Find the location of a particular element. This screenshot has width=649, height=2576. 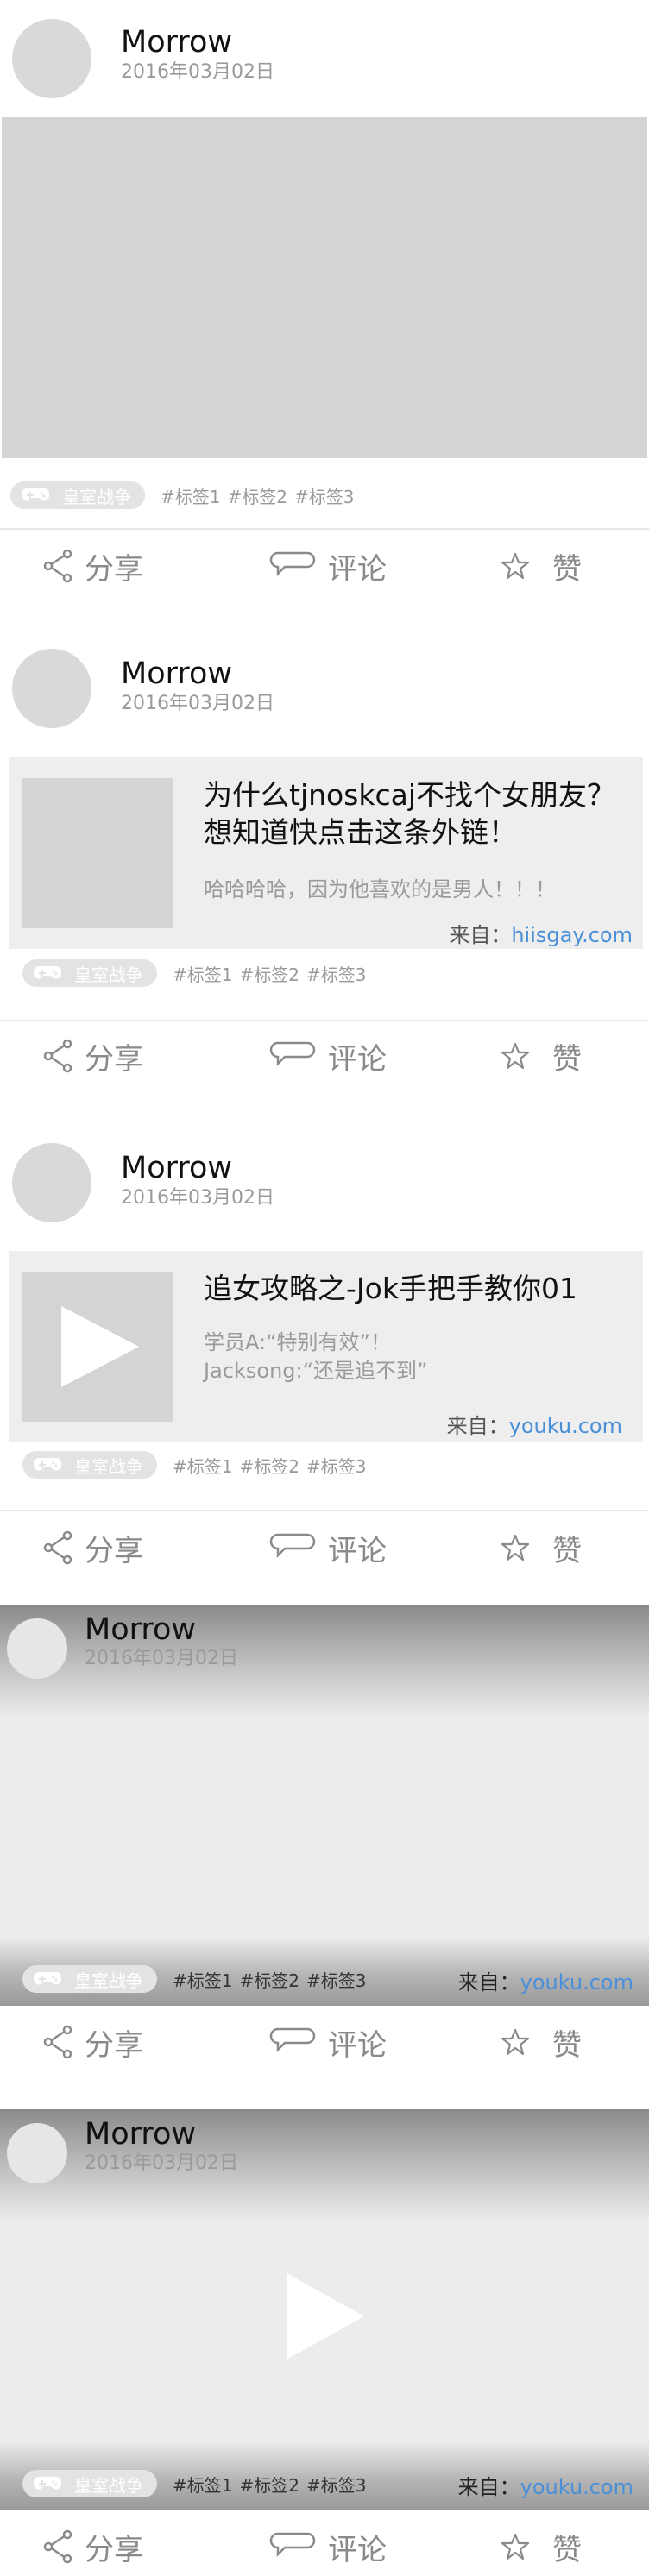

source-domain: hiisgay.com is located at coordinates (572, 935).